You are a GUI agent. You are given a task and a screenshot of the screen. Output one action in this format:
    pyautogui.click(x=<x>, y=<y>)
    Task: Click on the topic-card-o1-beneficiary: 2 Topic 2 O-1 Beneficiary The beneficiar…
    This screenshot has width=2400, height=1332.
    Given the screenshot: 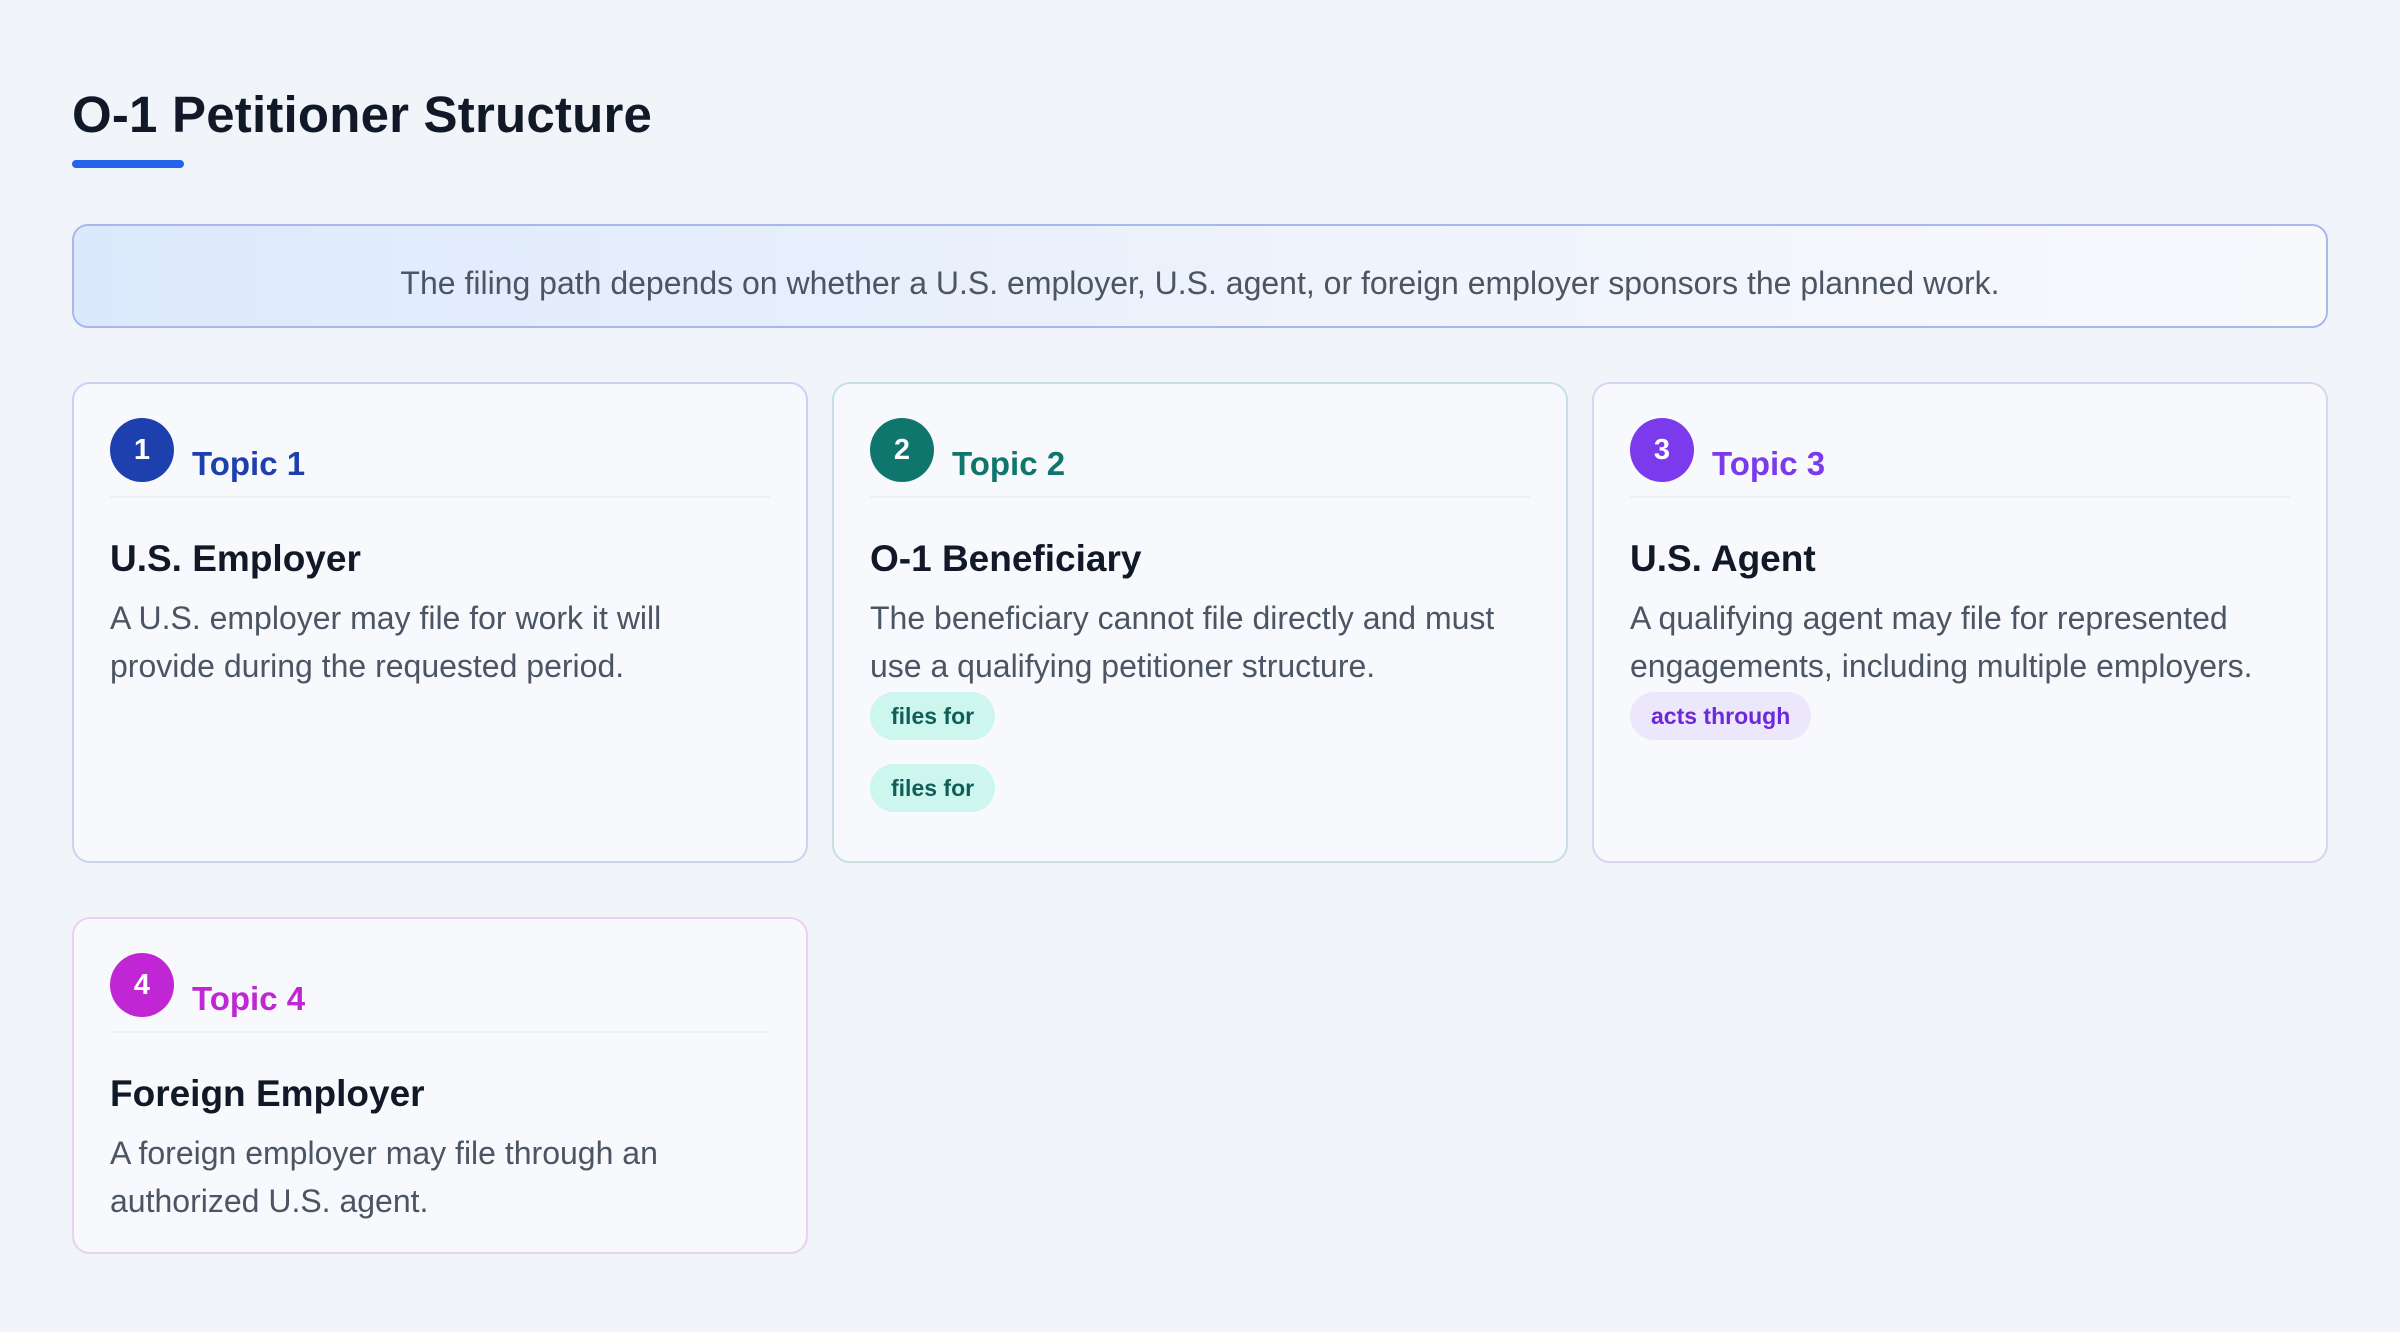 What is the action you would take?
    pyautogui.click(x=1200, y=622)
    